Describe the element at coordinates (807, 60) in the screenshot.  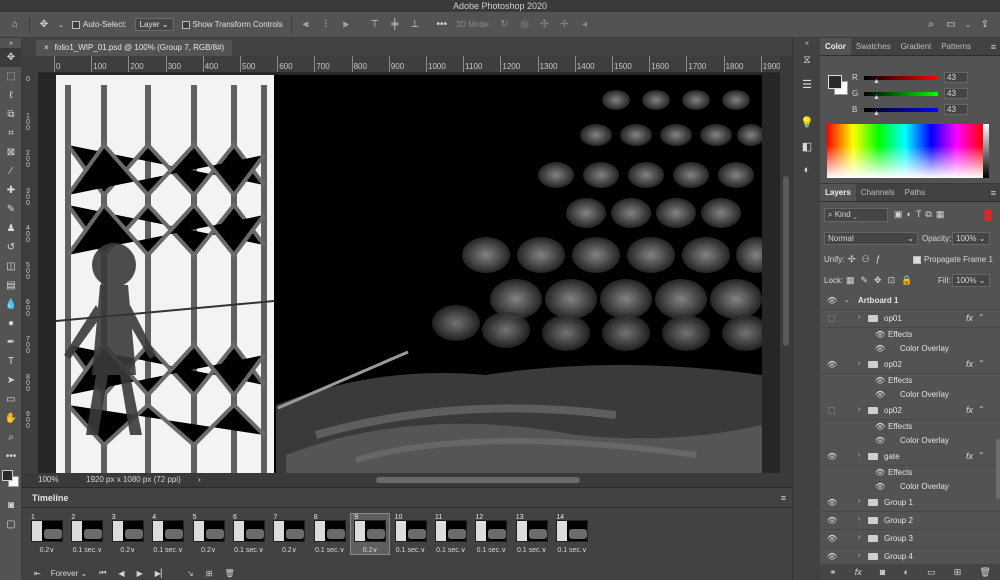
I see `history-icon: ⧖` at that location.